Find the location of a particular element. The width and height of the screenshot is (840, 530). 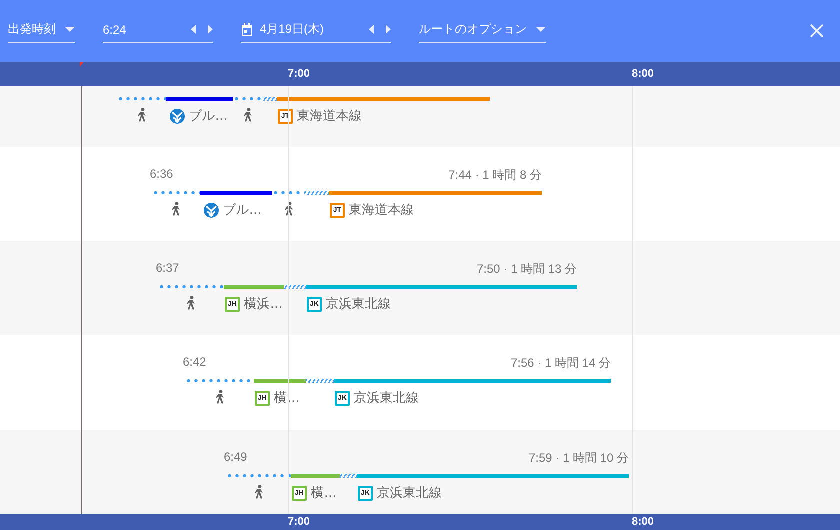

departure-time: 6:49 is located at coordinates (236, 457).